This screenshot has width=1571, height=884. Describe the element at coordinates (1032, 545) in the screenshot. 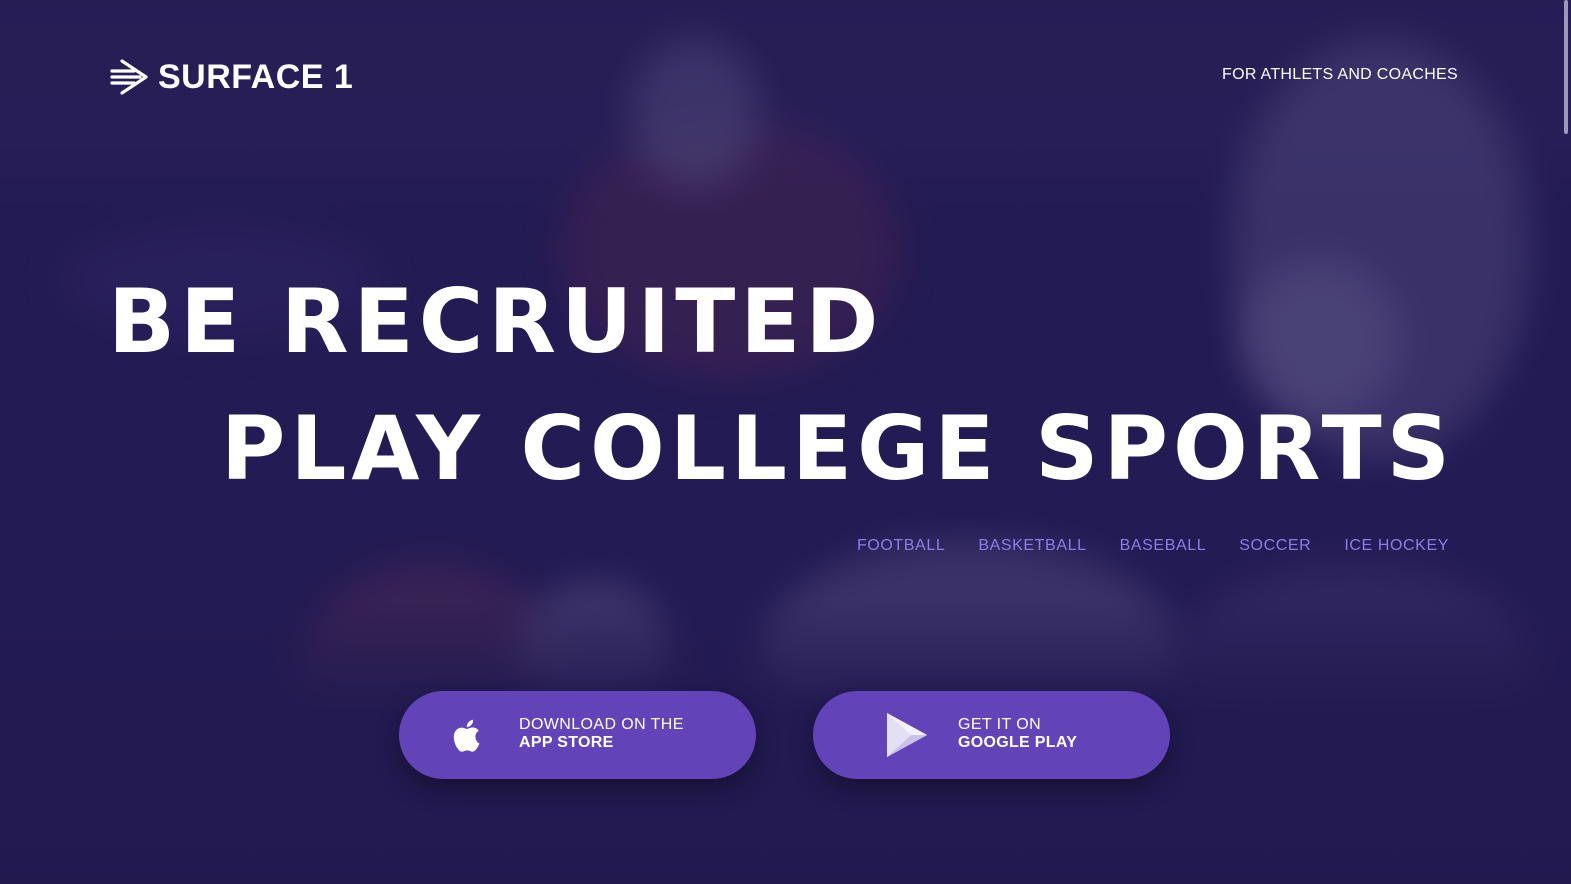

I see `sport-link-basketball: BASKETBALL` at that location.